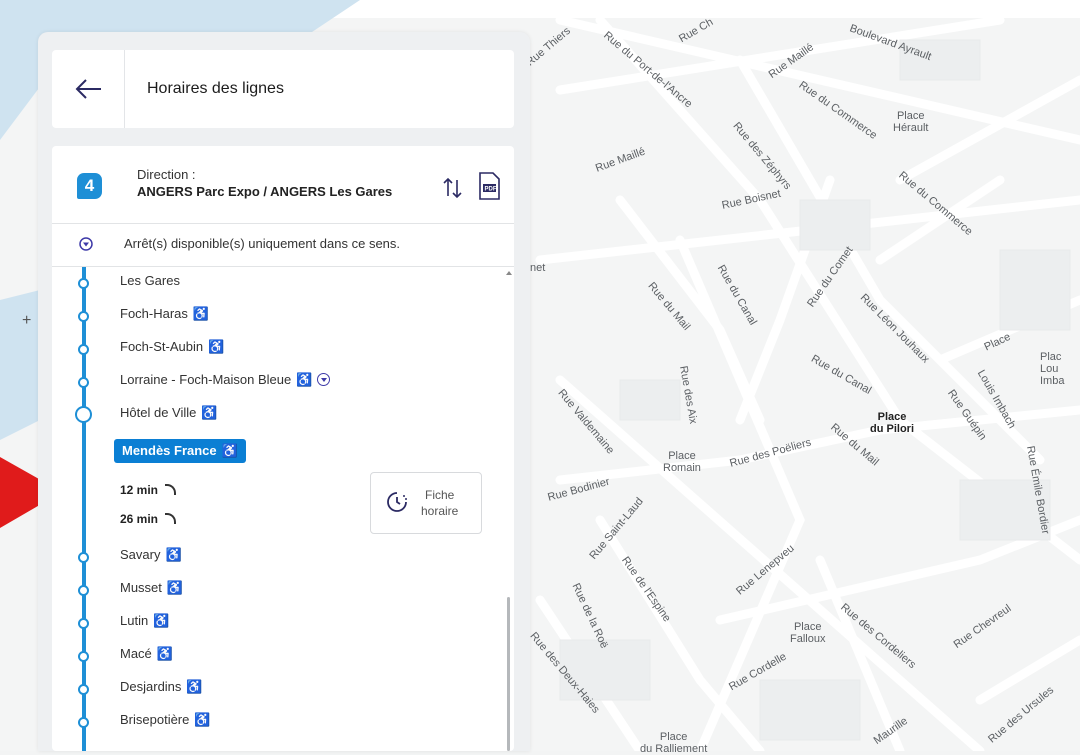  I want to click on stop-name: Les Gares, so click(150, 280).